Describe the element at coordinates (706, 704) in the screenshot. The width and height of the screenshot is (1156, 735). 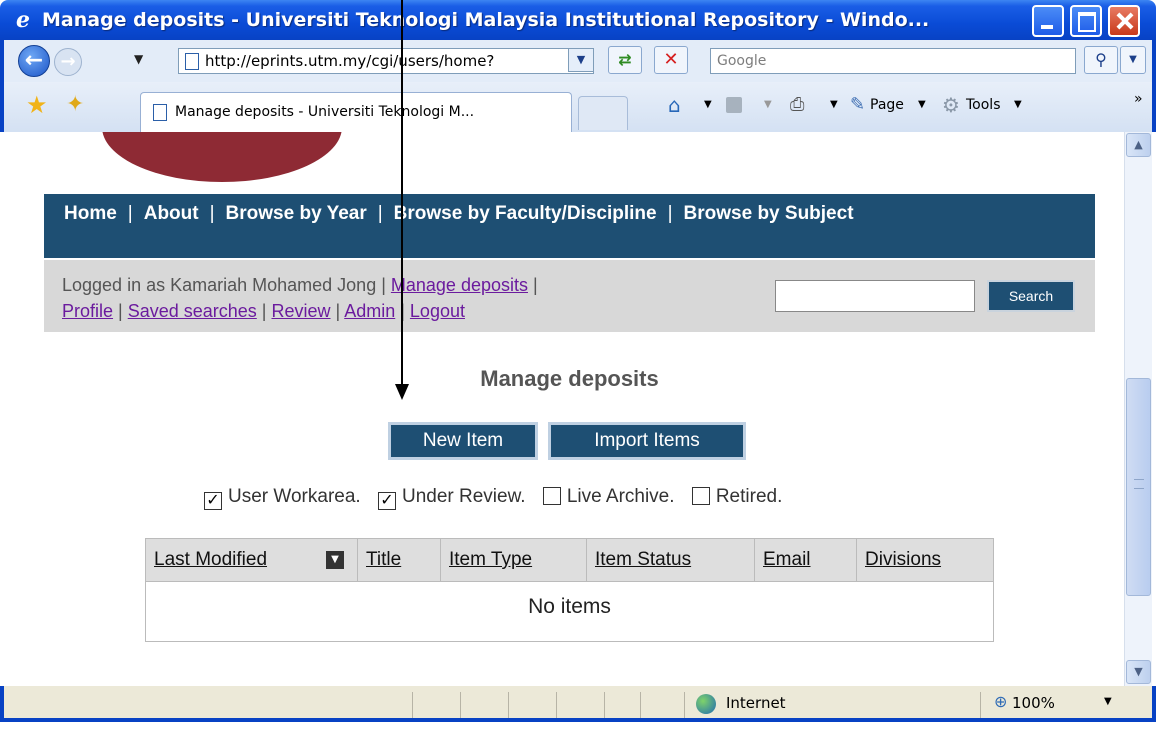
I see `internet-globe-icon` at that location.